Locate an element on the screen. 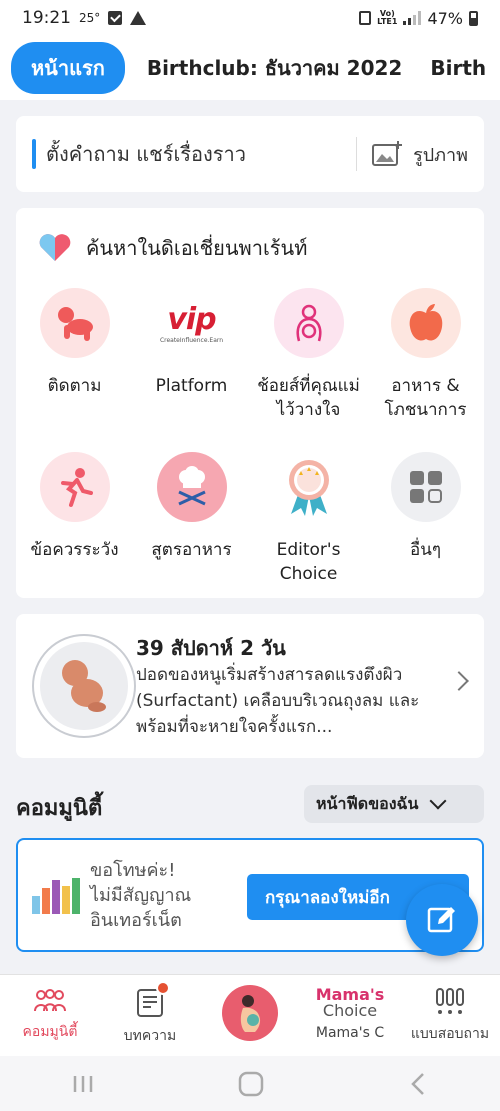 The image size is (500, 1111). ask-prompt: ตั้งคำถาม แชร์เรื่องราว is located at coordinates (201, 154).